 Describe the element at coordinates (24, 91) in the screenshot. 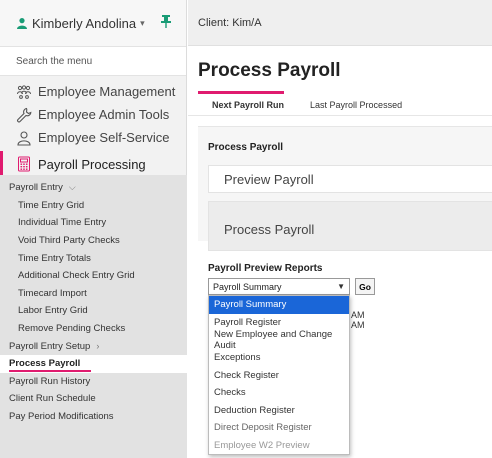

I see `people-group-icon` at that location.